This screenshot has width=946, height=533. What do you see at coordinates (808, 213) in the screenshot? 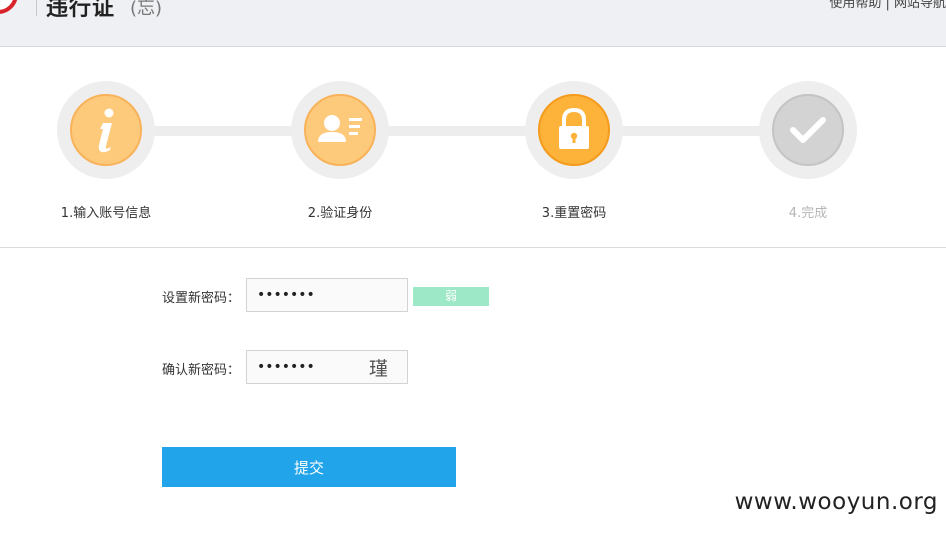
I see `step-4-label: 4.完成` at bounding box center [808, 213].